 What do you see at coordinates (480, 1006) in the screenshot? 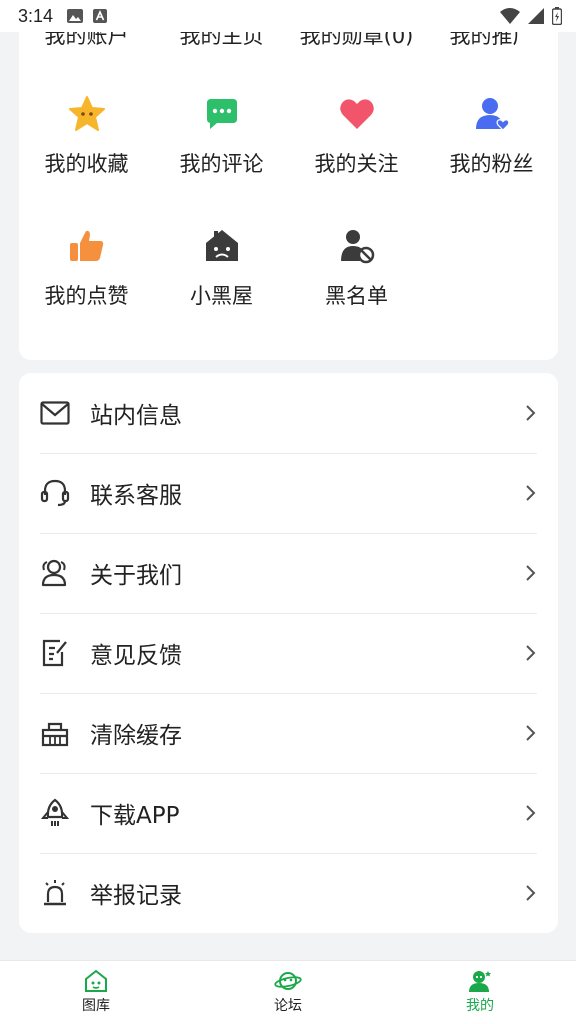
I see `tab-label: 我的` at bounding box center [480, 1006].